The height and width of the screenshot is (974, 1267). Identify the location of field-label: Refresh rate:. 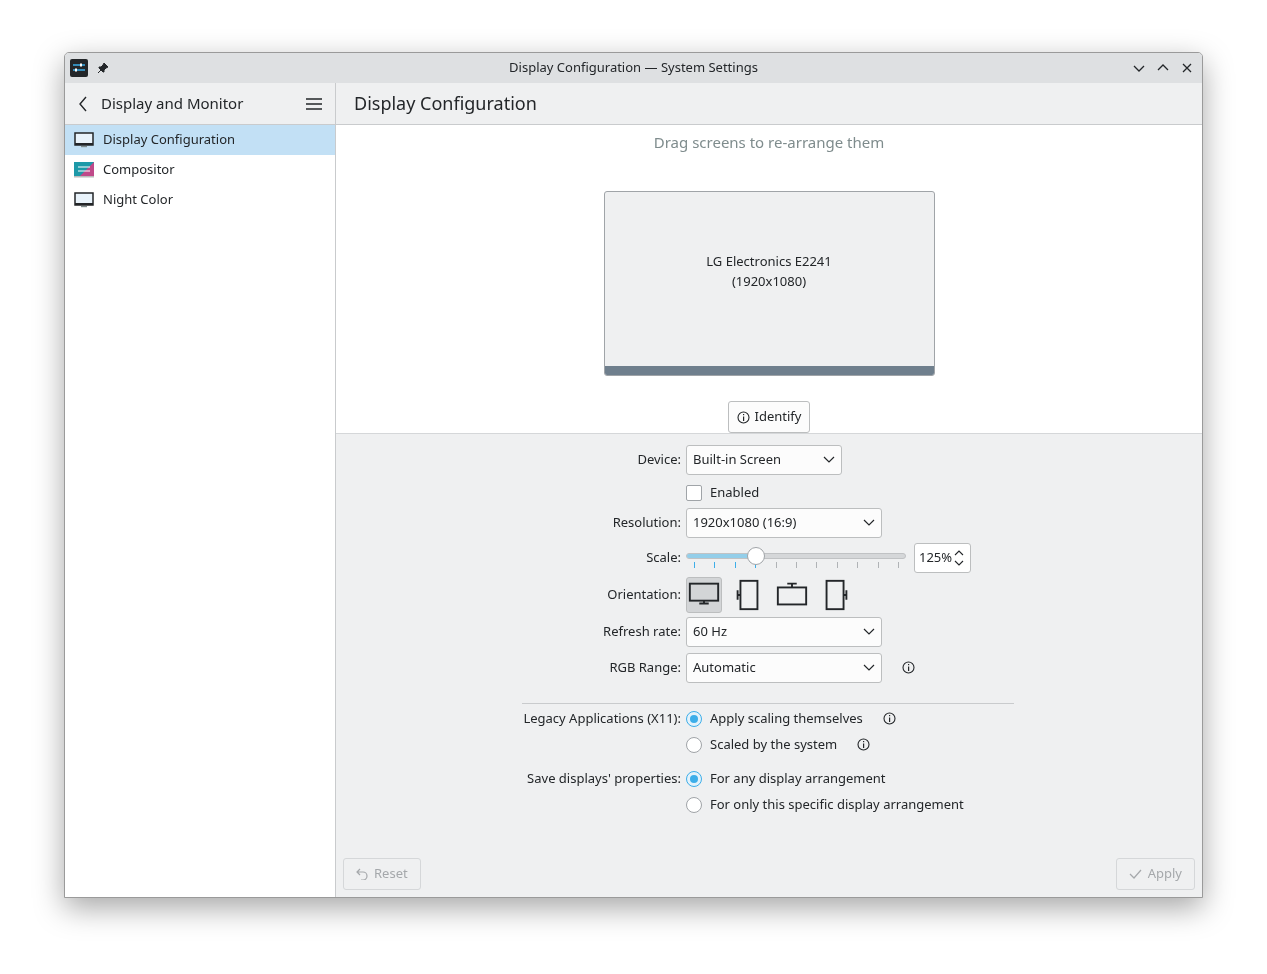
(642, 630).